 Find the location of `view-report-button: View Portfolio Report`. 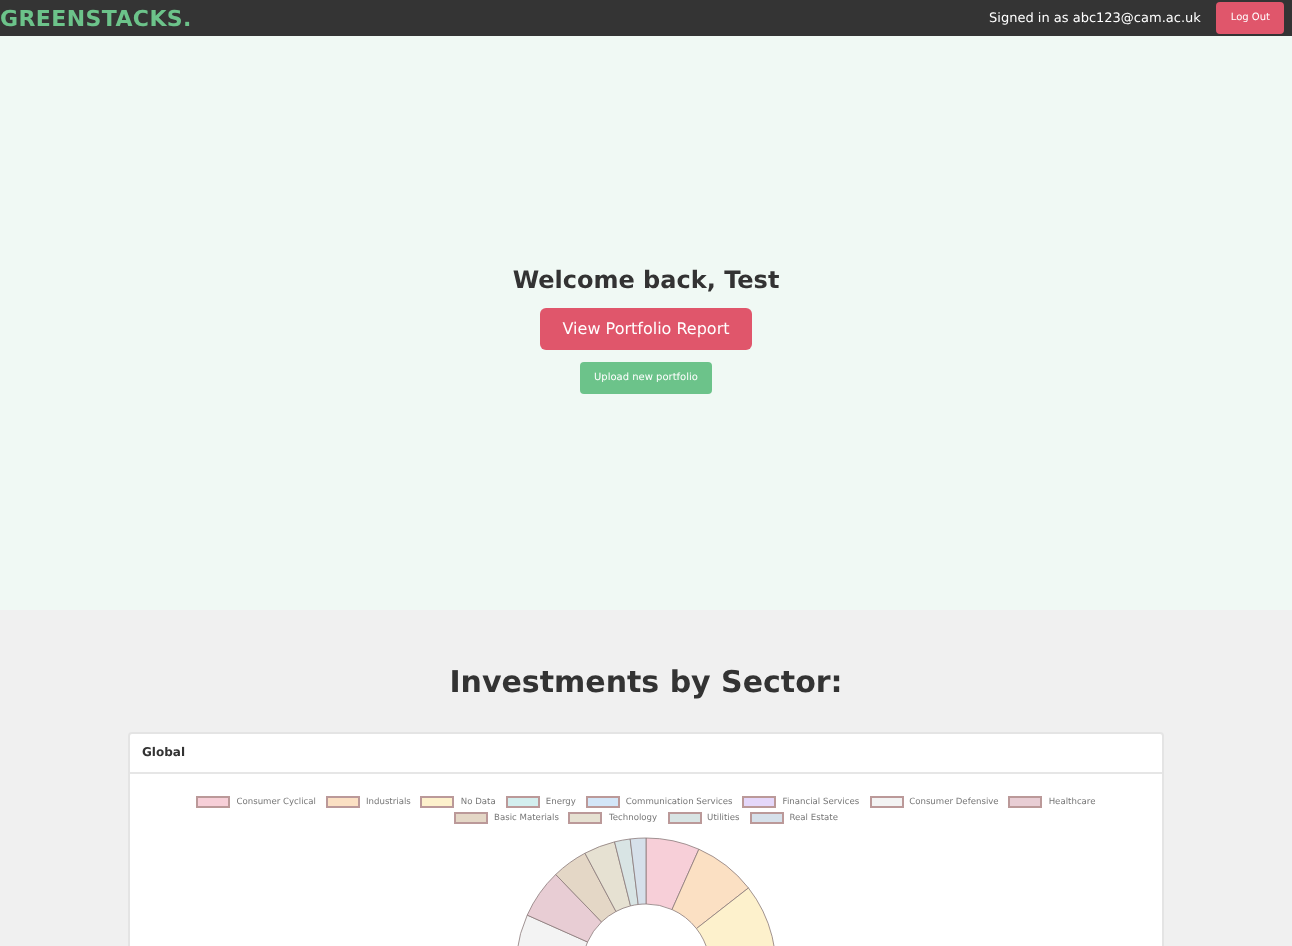

view-report-button: View Portfolio Report is located at coordinates (646, 328).